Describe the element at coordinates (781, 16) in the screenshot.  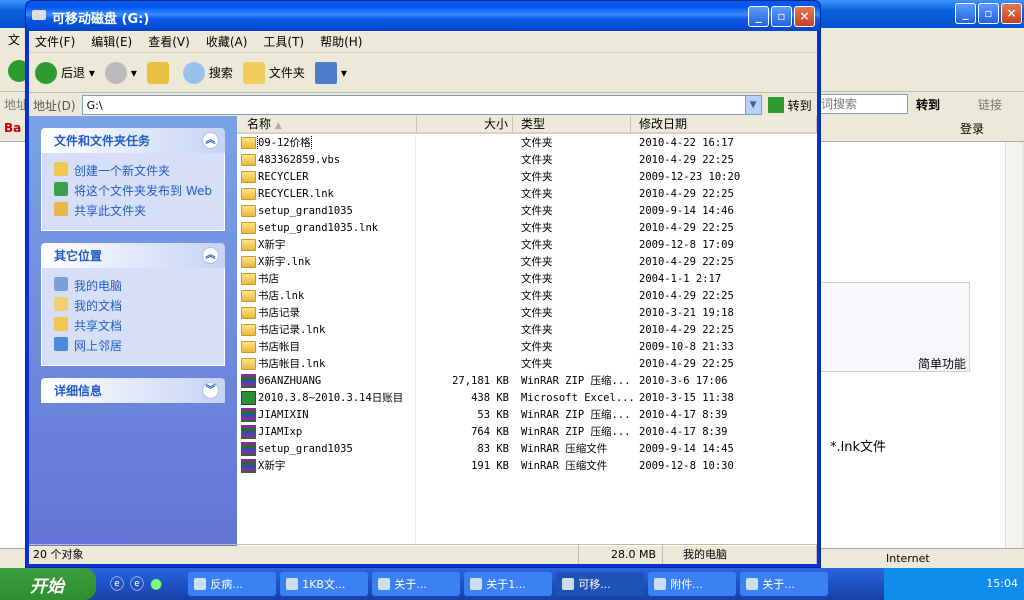
I see `maximize-button: ▫` at that location.